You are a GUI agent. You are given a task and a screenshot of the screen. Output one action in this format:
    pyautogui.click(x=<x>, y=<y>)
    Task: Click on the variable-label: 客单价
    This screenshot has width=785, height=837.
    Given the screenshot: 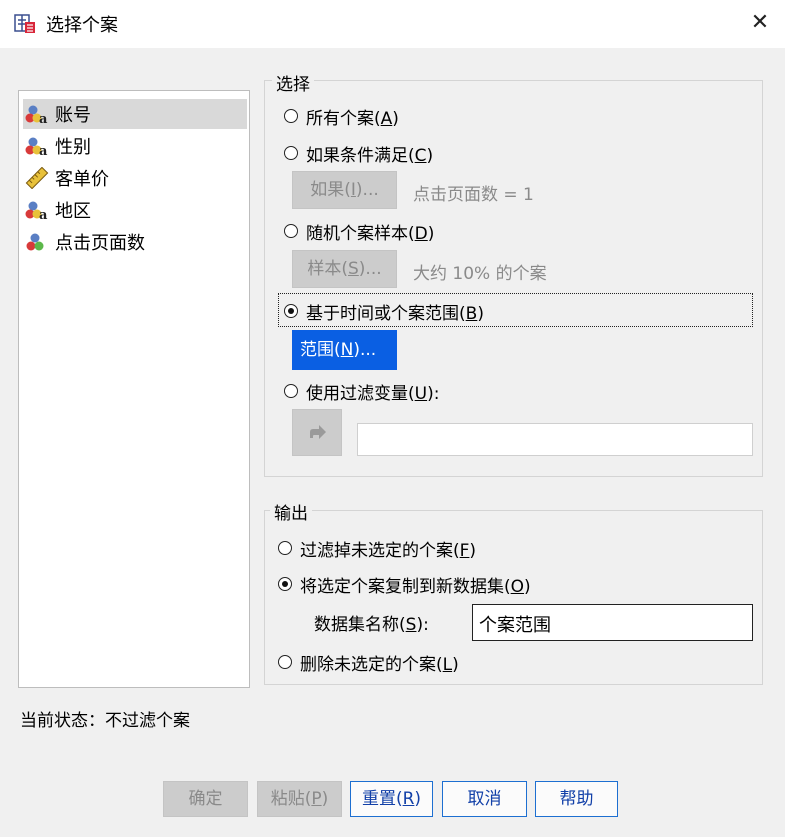 What is the action you would take?
    pyautogui.click(x=82, y=179)
    